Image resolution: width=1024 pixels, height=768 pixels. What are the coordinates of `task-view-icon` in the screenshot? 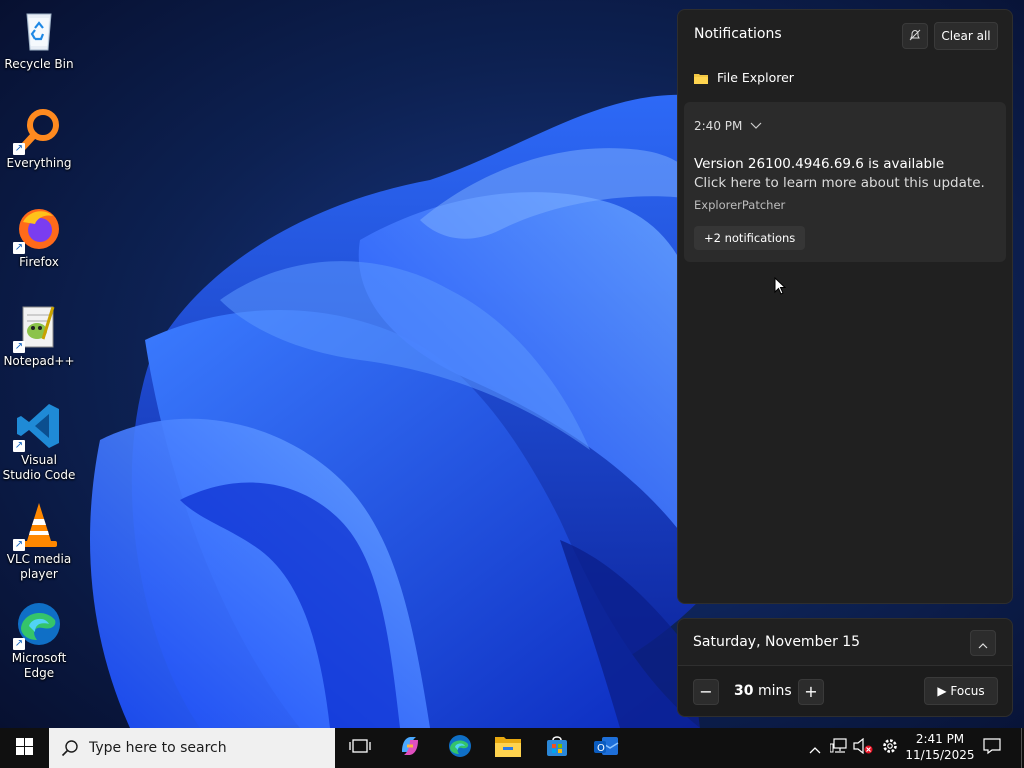 It's located at (360, 748).